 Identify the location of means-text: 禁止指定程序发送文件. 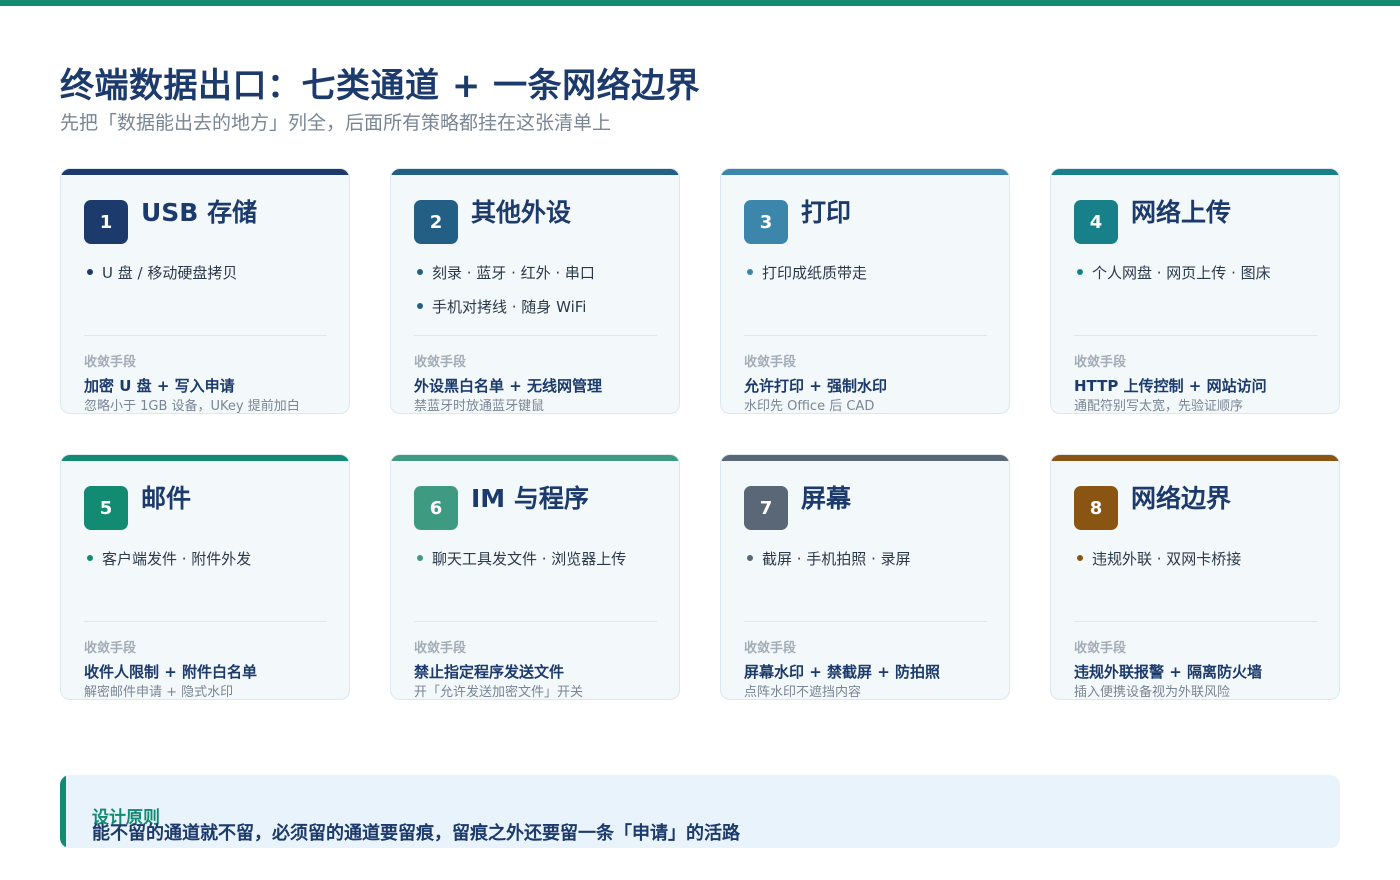
(489, 672).